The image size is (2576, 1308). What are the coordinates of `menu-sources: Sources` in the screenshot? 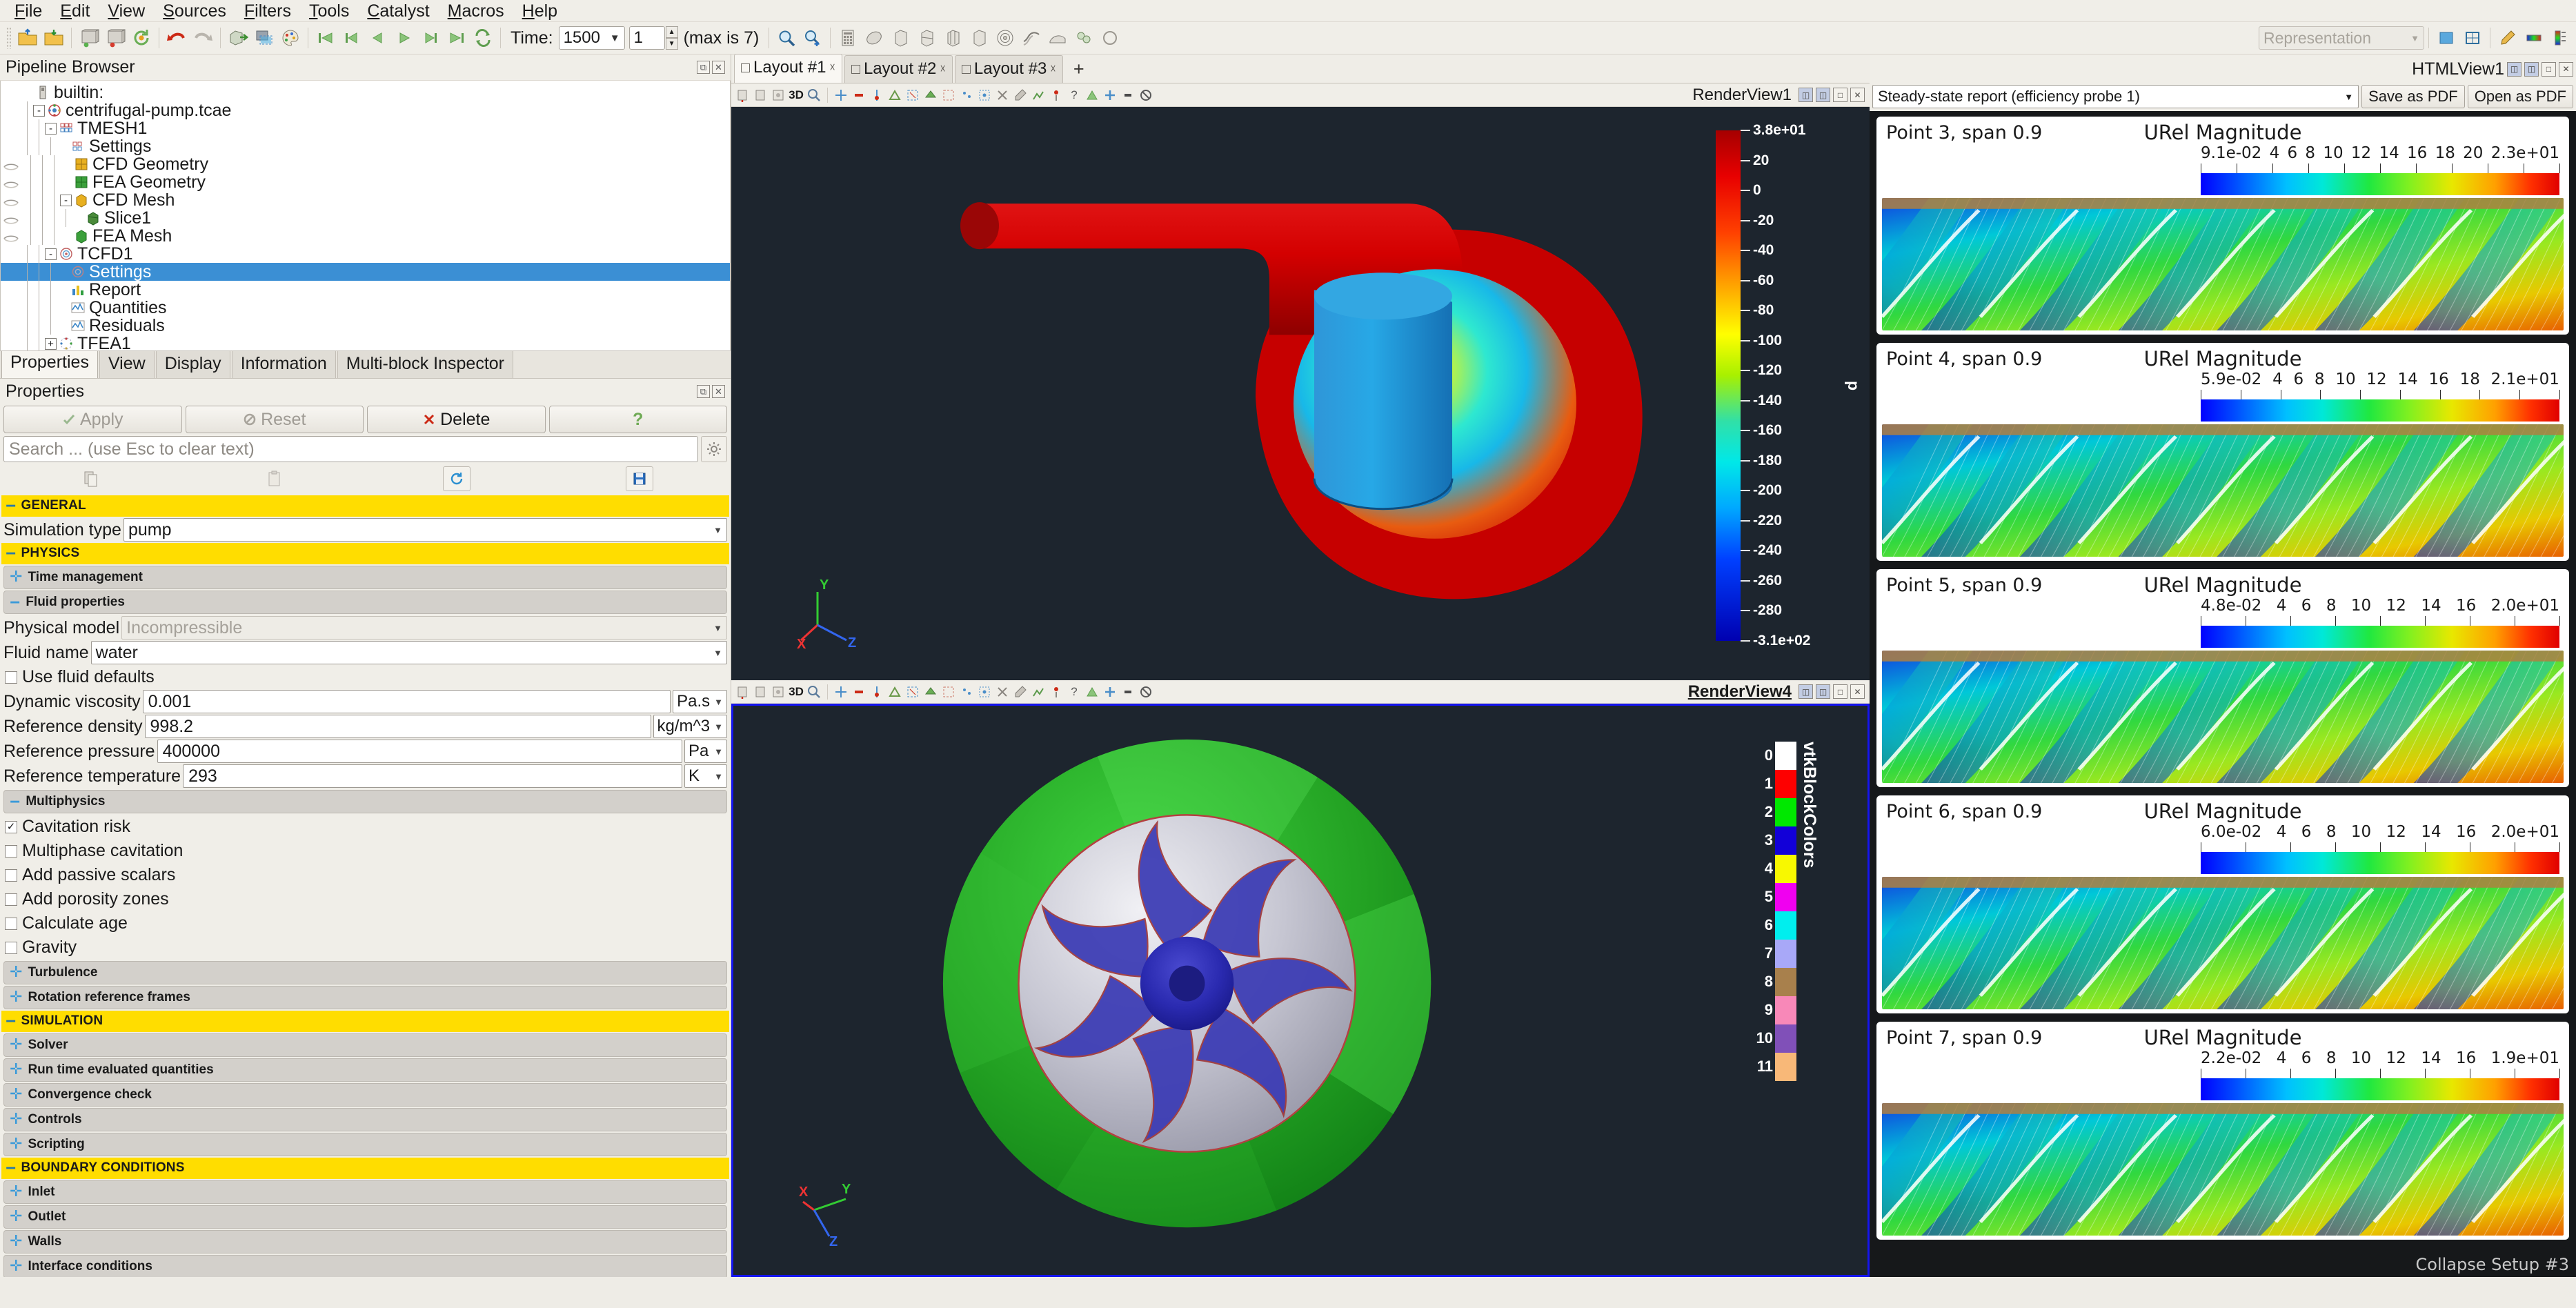 It's located at (194, 11).